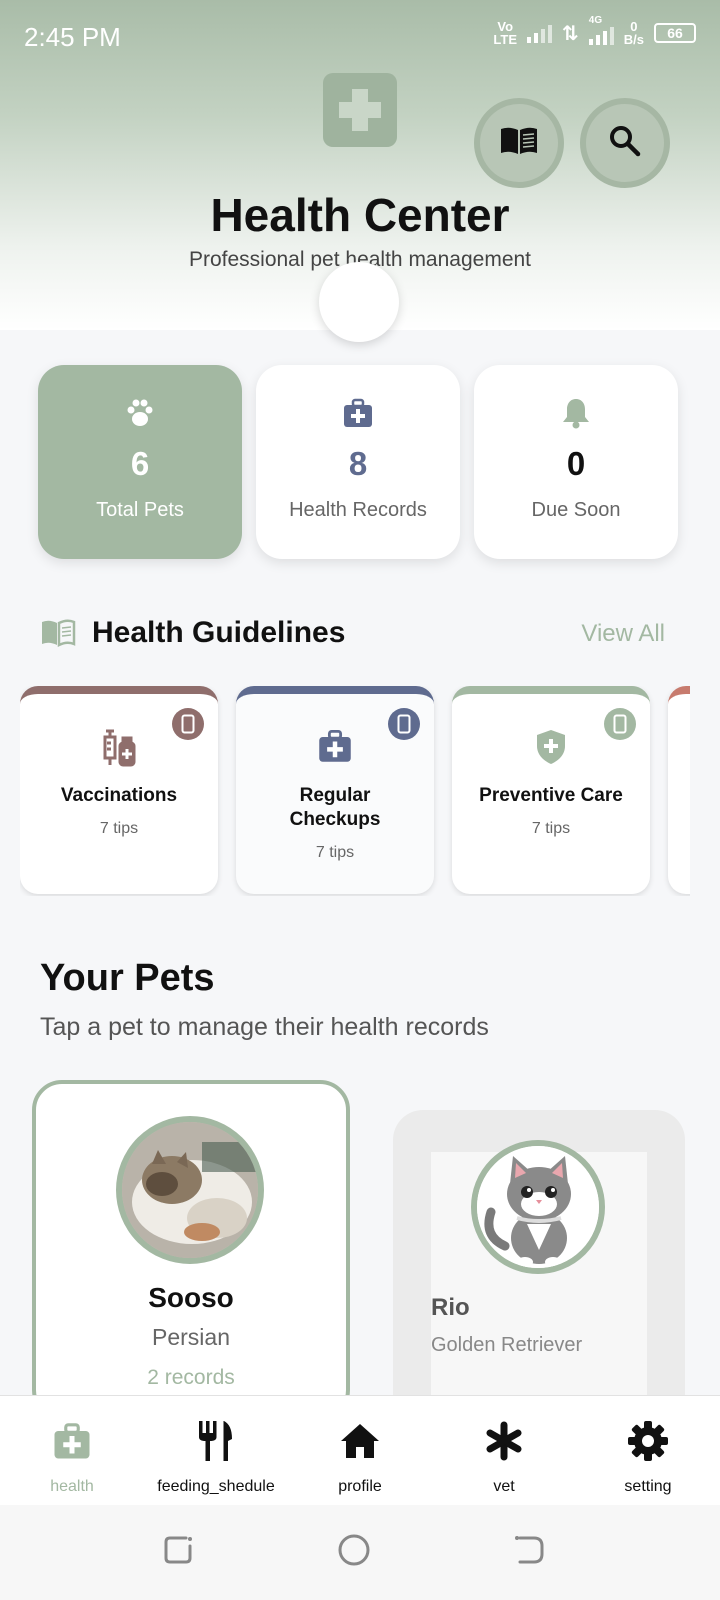 The height and width of the screenshot is (1600, 720). I want to click on status-icons: Vo LTE ⇅ 4G 0 B/s 66, so click(594, 30).